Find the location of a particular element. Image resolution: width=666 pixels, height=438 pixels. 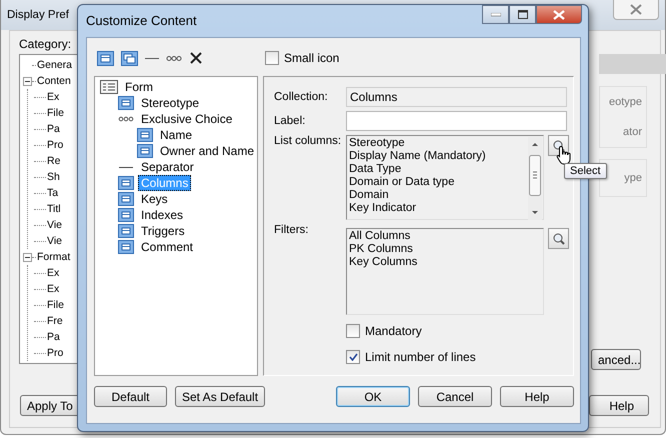

tree-item: Name is located at coordinates (176, 135).